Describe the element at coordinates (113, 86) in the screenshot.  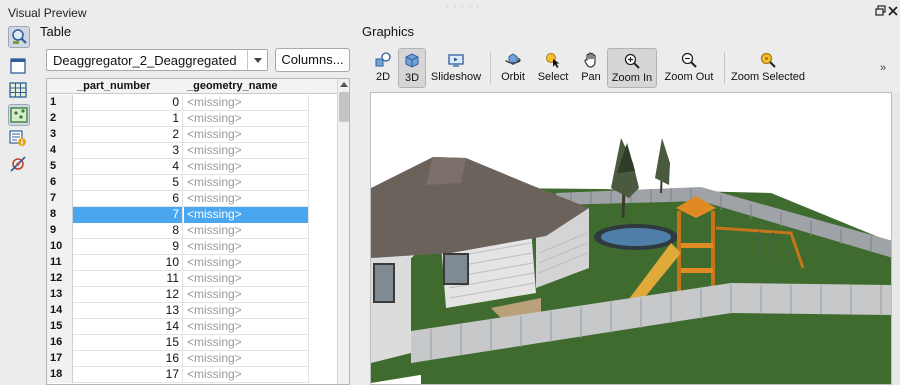
I see `column-header-part-number: _part_number` at that location.